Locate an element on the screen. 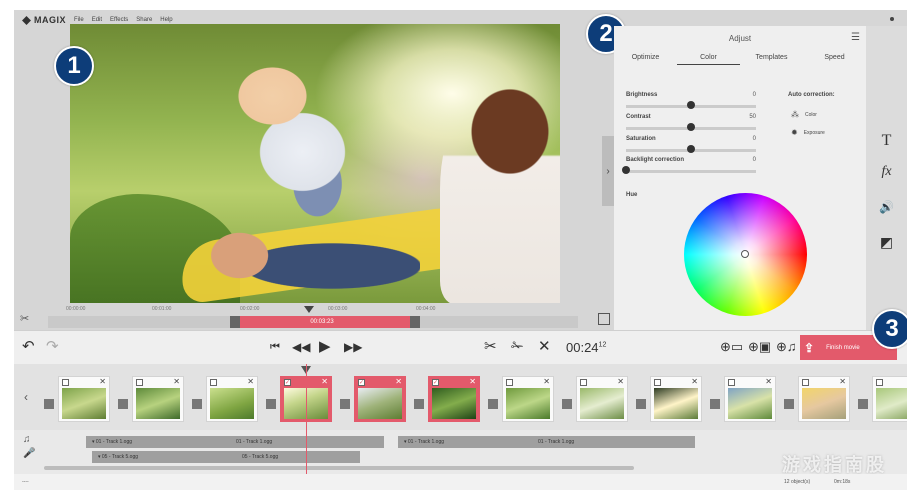 The image size is (917, 500). effects-icon: fx is located at coordinates (886, 172).